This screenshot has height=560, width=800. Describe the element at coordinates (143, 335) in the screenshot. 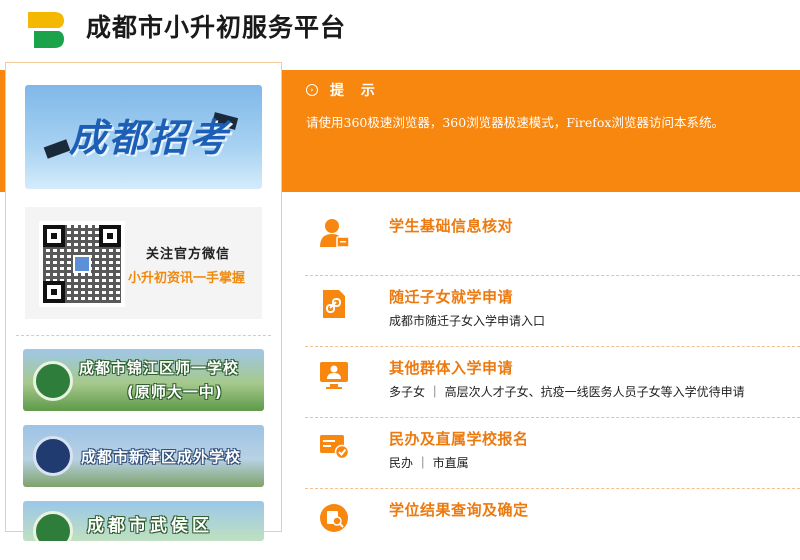

I see `sidebar-divider` at that location.